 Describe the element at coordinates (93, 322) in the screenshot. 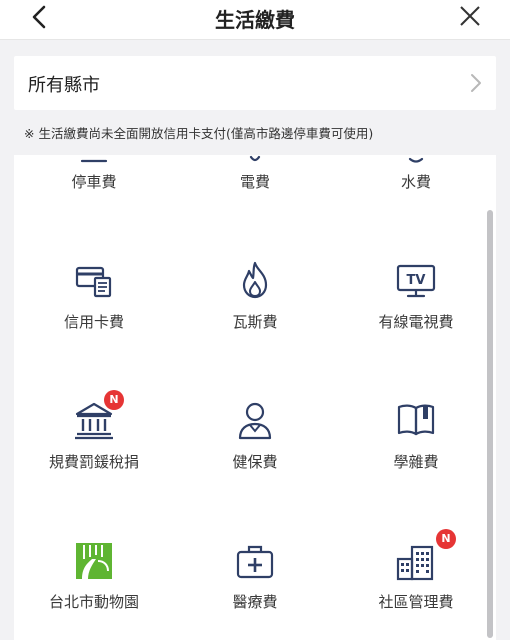

I see `service-label: 信用卡費` at that location.